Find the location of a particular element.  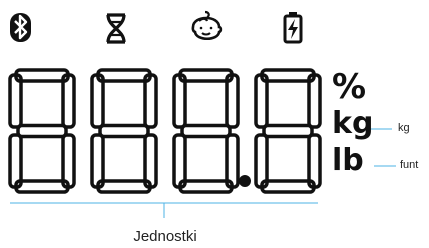

digit-3-segment-e is located at coordinates (179, 161).